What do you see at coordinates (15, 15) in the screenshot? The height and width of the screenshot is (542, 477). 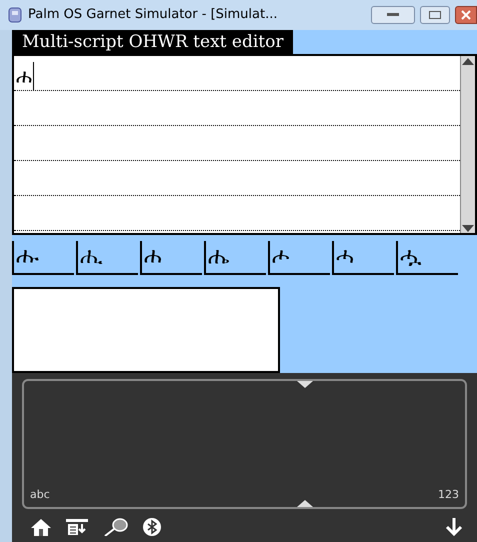 I see `app-icon` at bounding box center [15, 15].